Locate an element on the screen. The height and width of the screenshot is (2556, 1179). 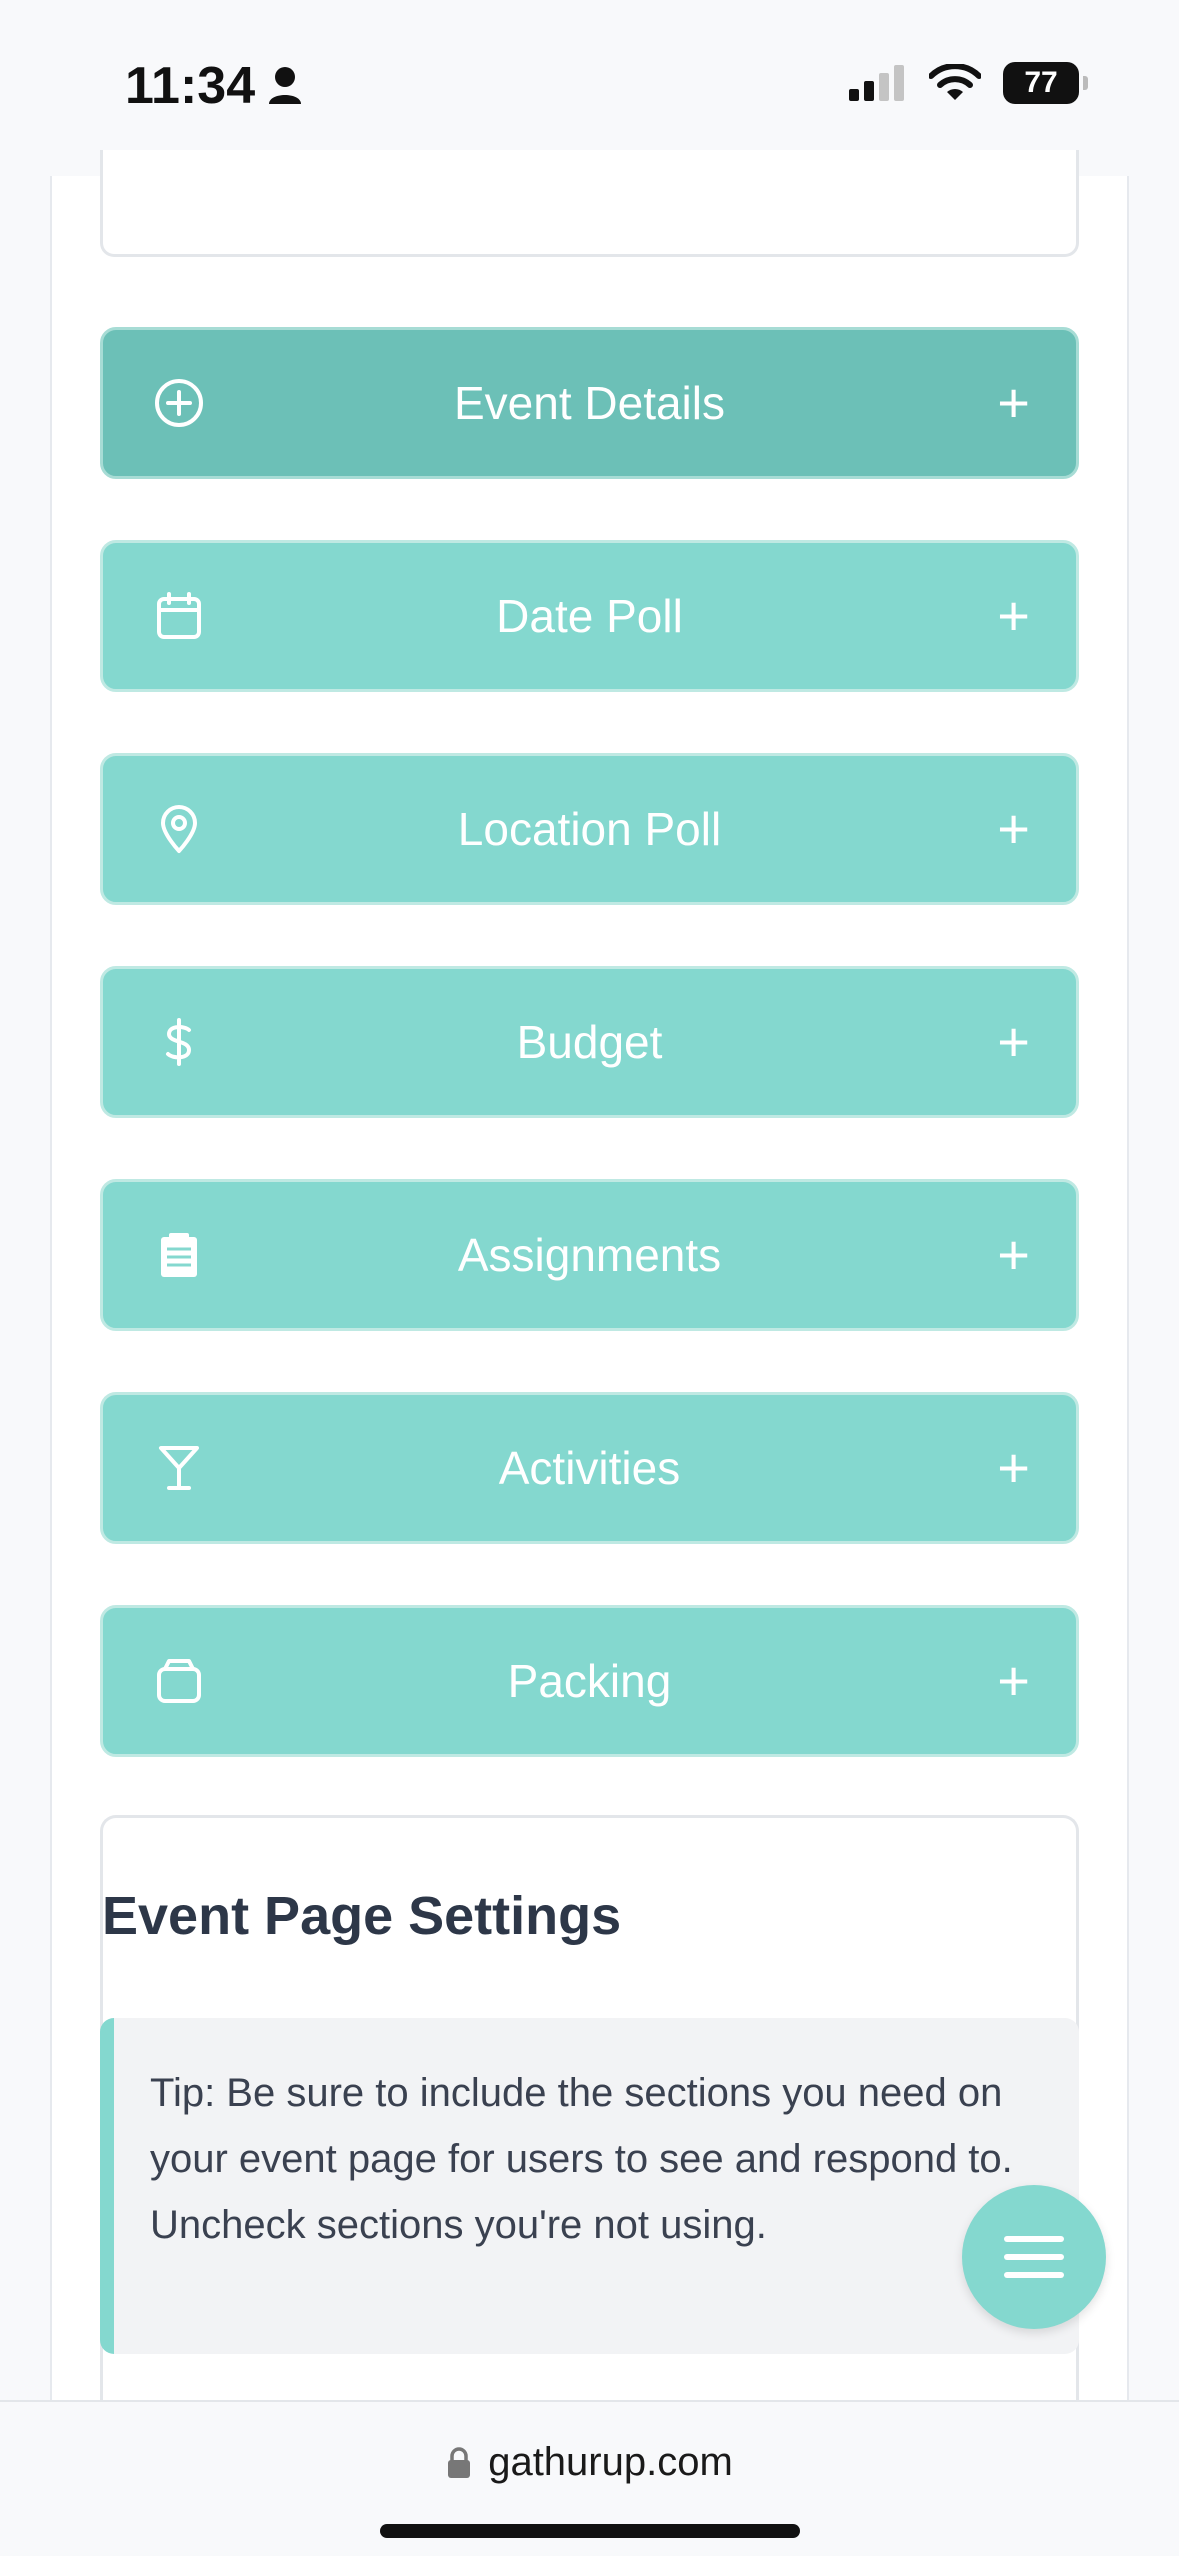
activities-button: Activities + is located at coordinates (589, 1468).